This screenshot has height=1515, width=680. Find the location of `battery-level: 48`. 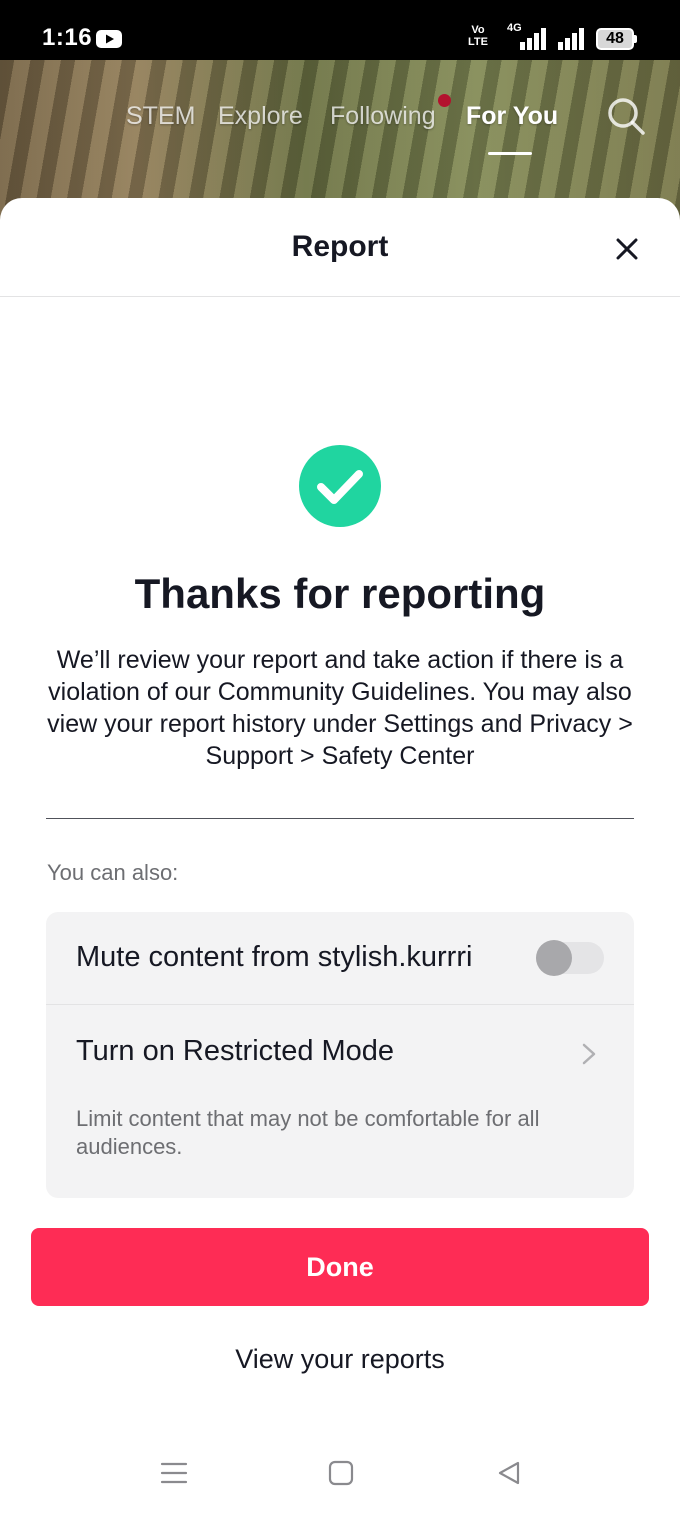

battery-level: 48 is located at coordinates (615, 38).